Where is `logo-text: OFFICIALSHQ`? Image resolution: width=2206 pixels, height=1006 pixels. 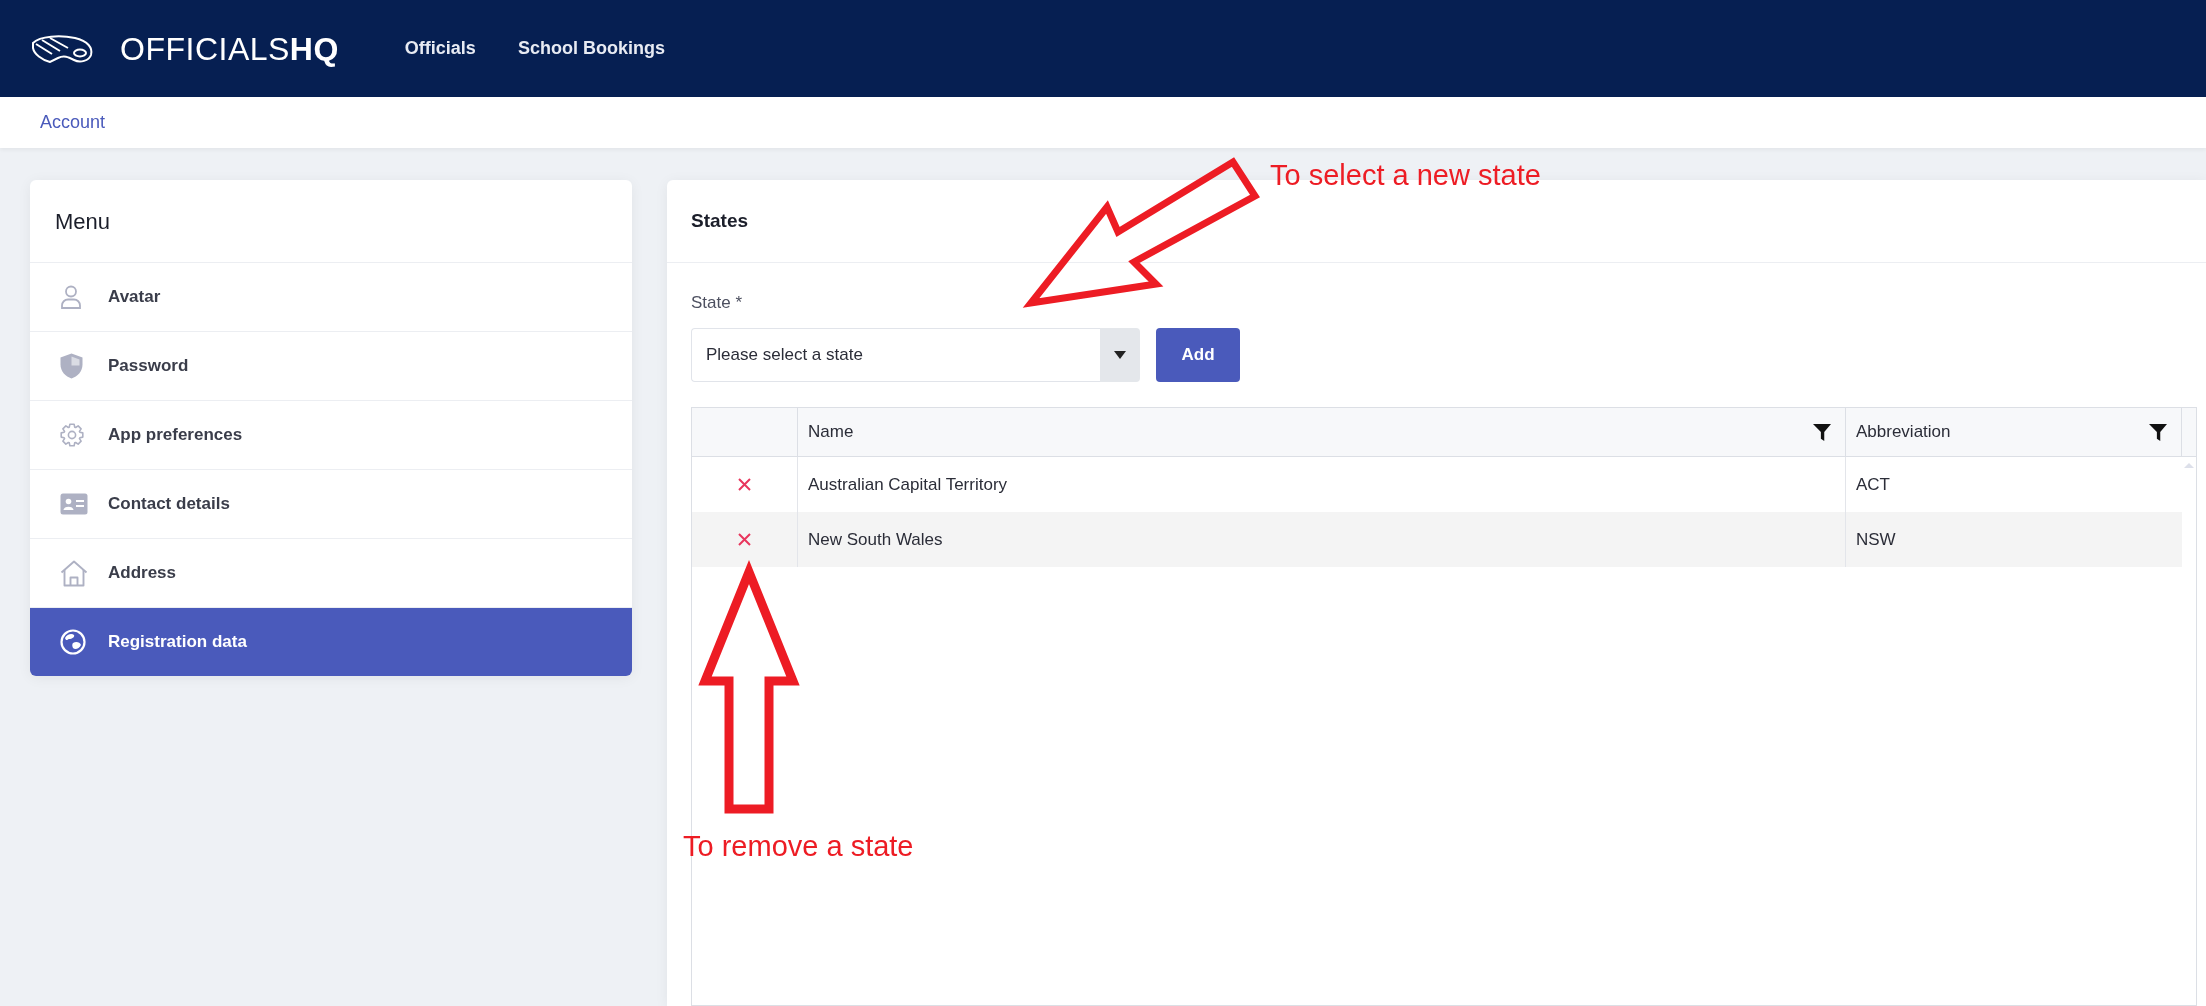 logo-text: OFFICIALSHQ is located at coordinates (229, 48).